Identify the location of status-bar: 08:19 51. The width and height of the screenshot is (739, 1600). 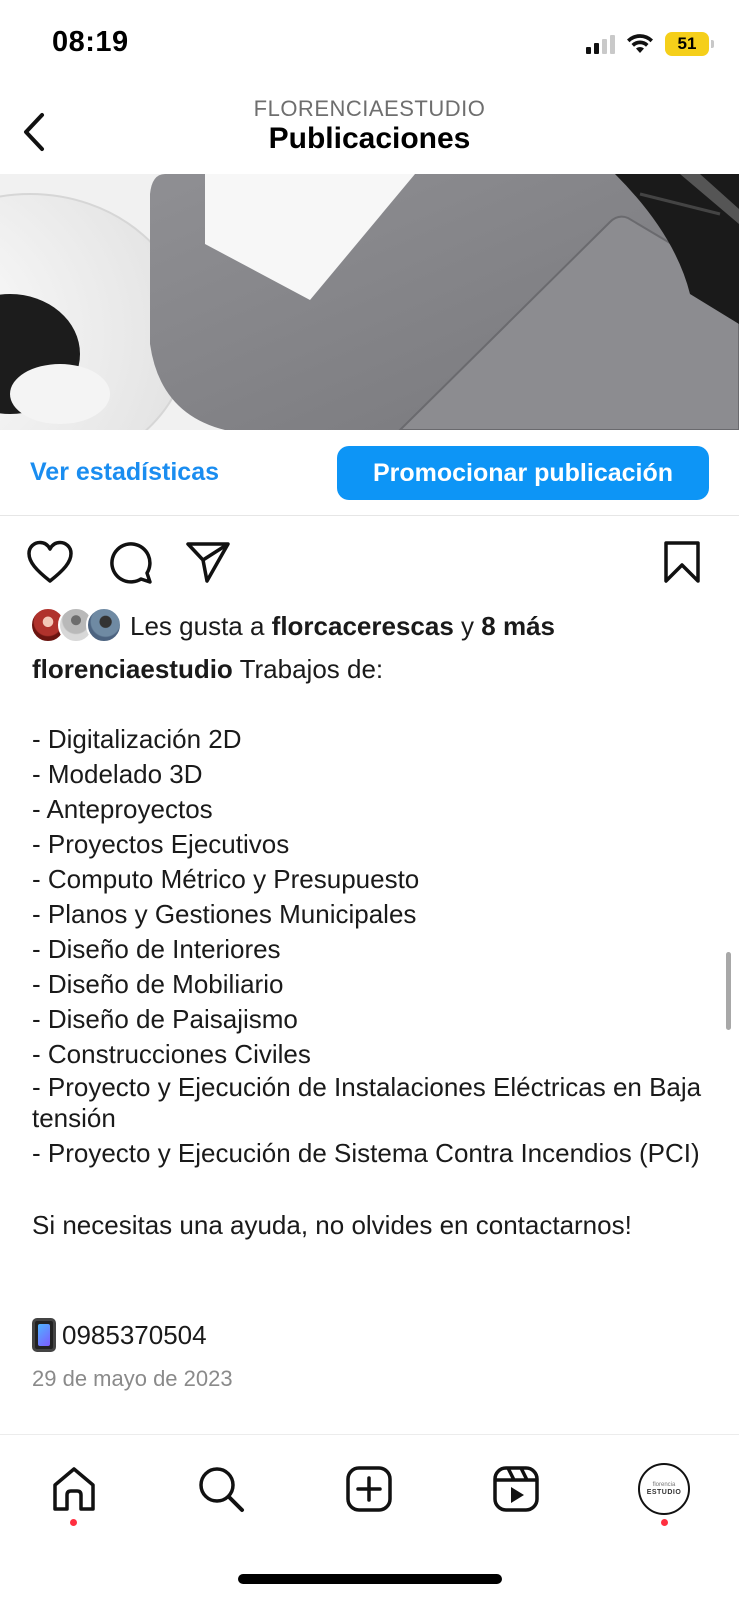
(369, 46).